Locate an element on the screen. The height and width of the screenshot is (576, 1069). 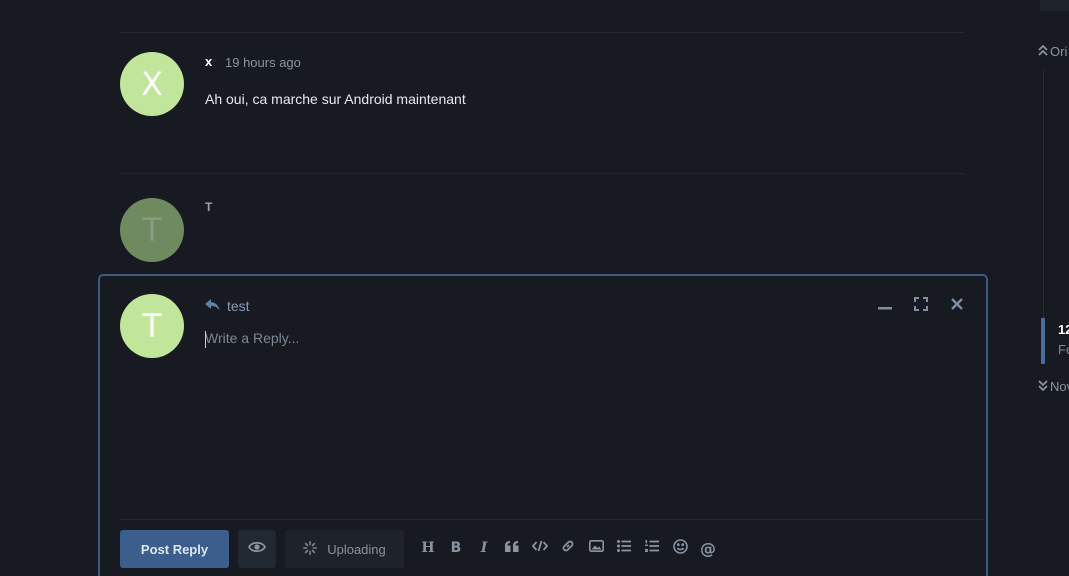
bulleted-list-icon is located at coordinates (624, 548).